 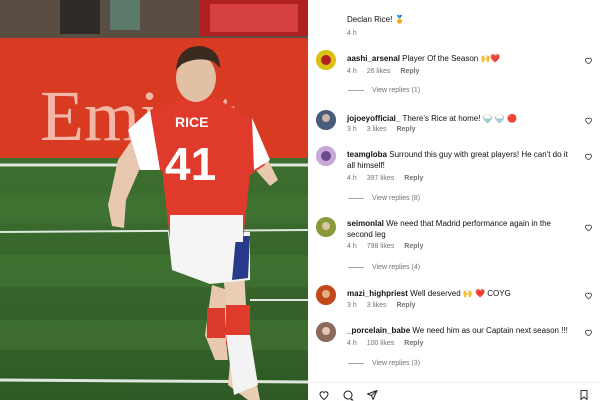 What do you see at coordinates (584, 395) in the screenshot?
I see `bookmark-icon` at bounding box center [584, 395].